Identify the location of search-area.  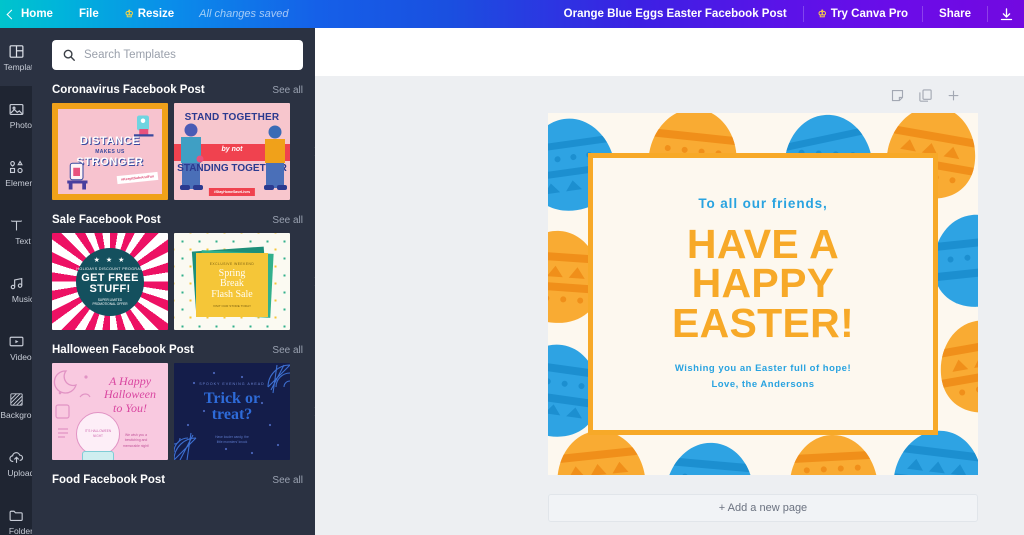
(173, 49).